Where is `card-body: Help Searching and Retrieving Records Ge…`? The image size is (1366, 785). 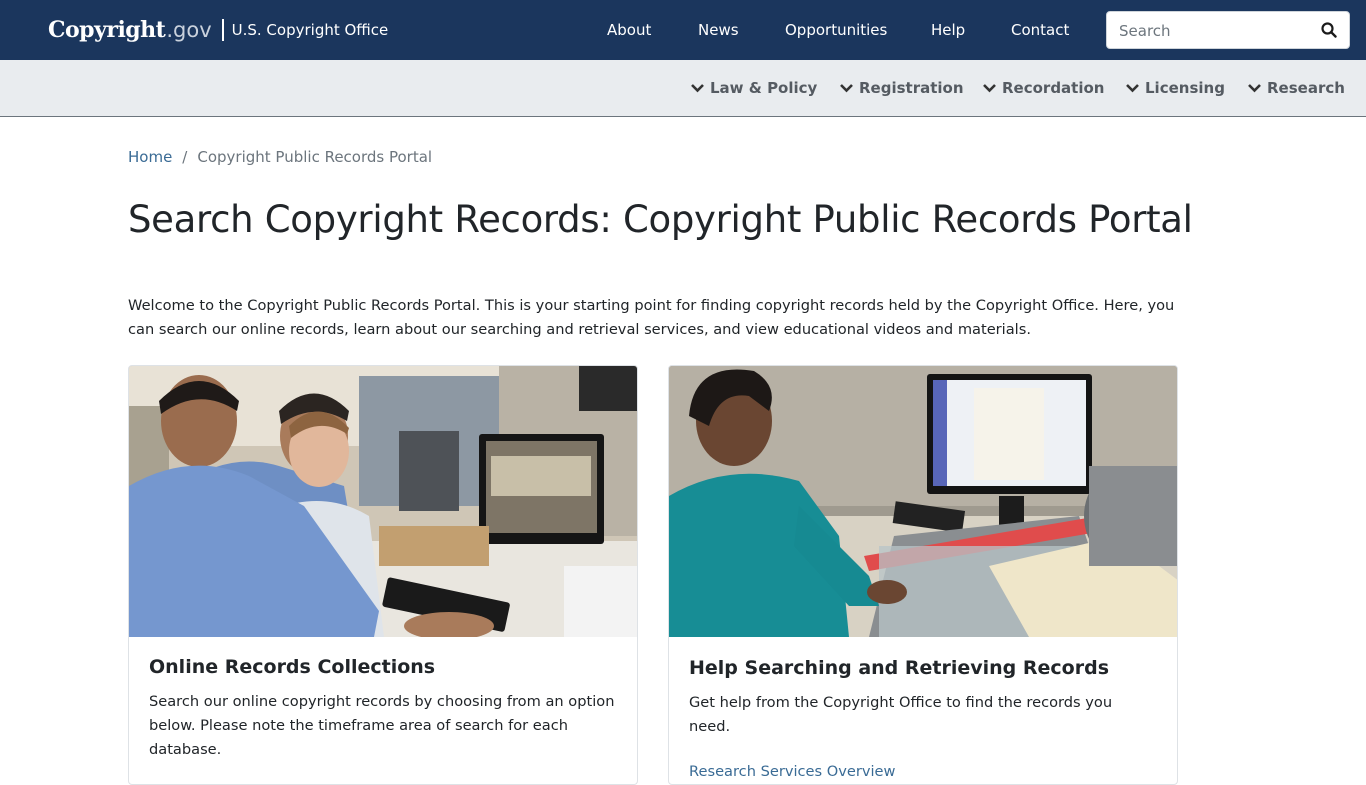 card-body: Help Searching and Retrieving Records Ge… is located at coordinates (923, 718).